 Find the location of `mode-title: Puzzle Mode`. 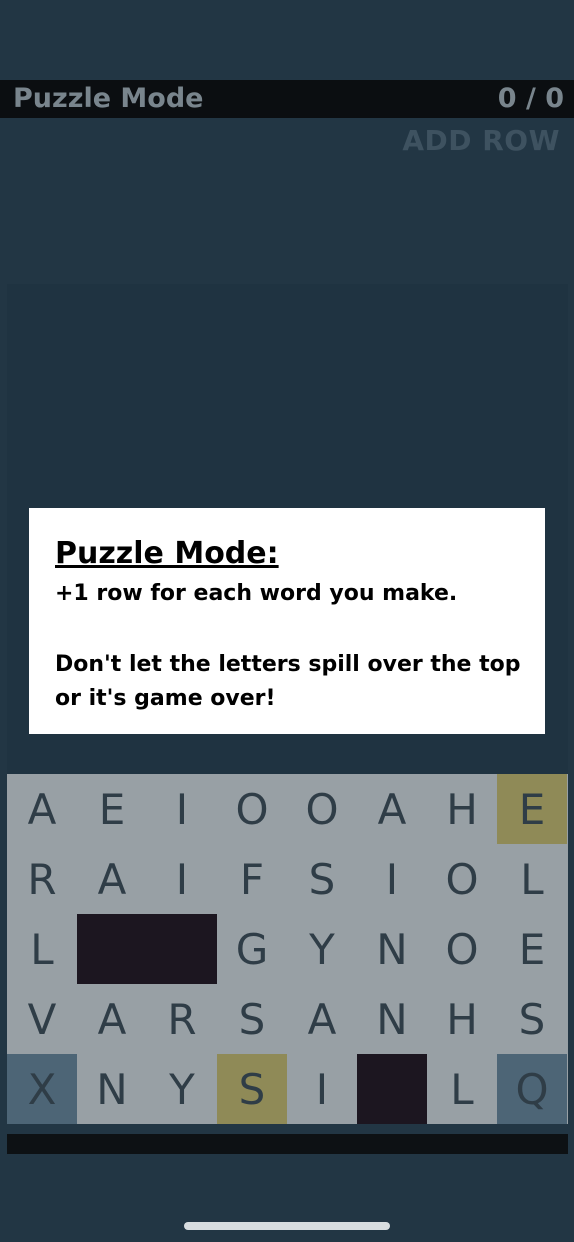

mode-title: Puzzle Mode is located at coordinates (108, 98).